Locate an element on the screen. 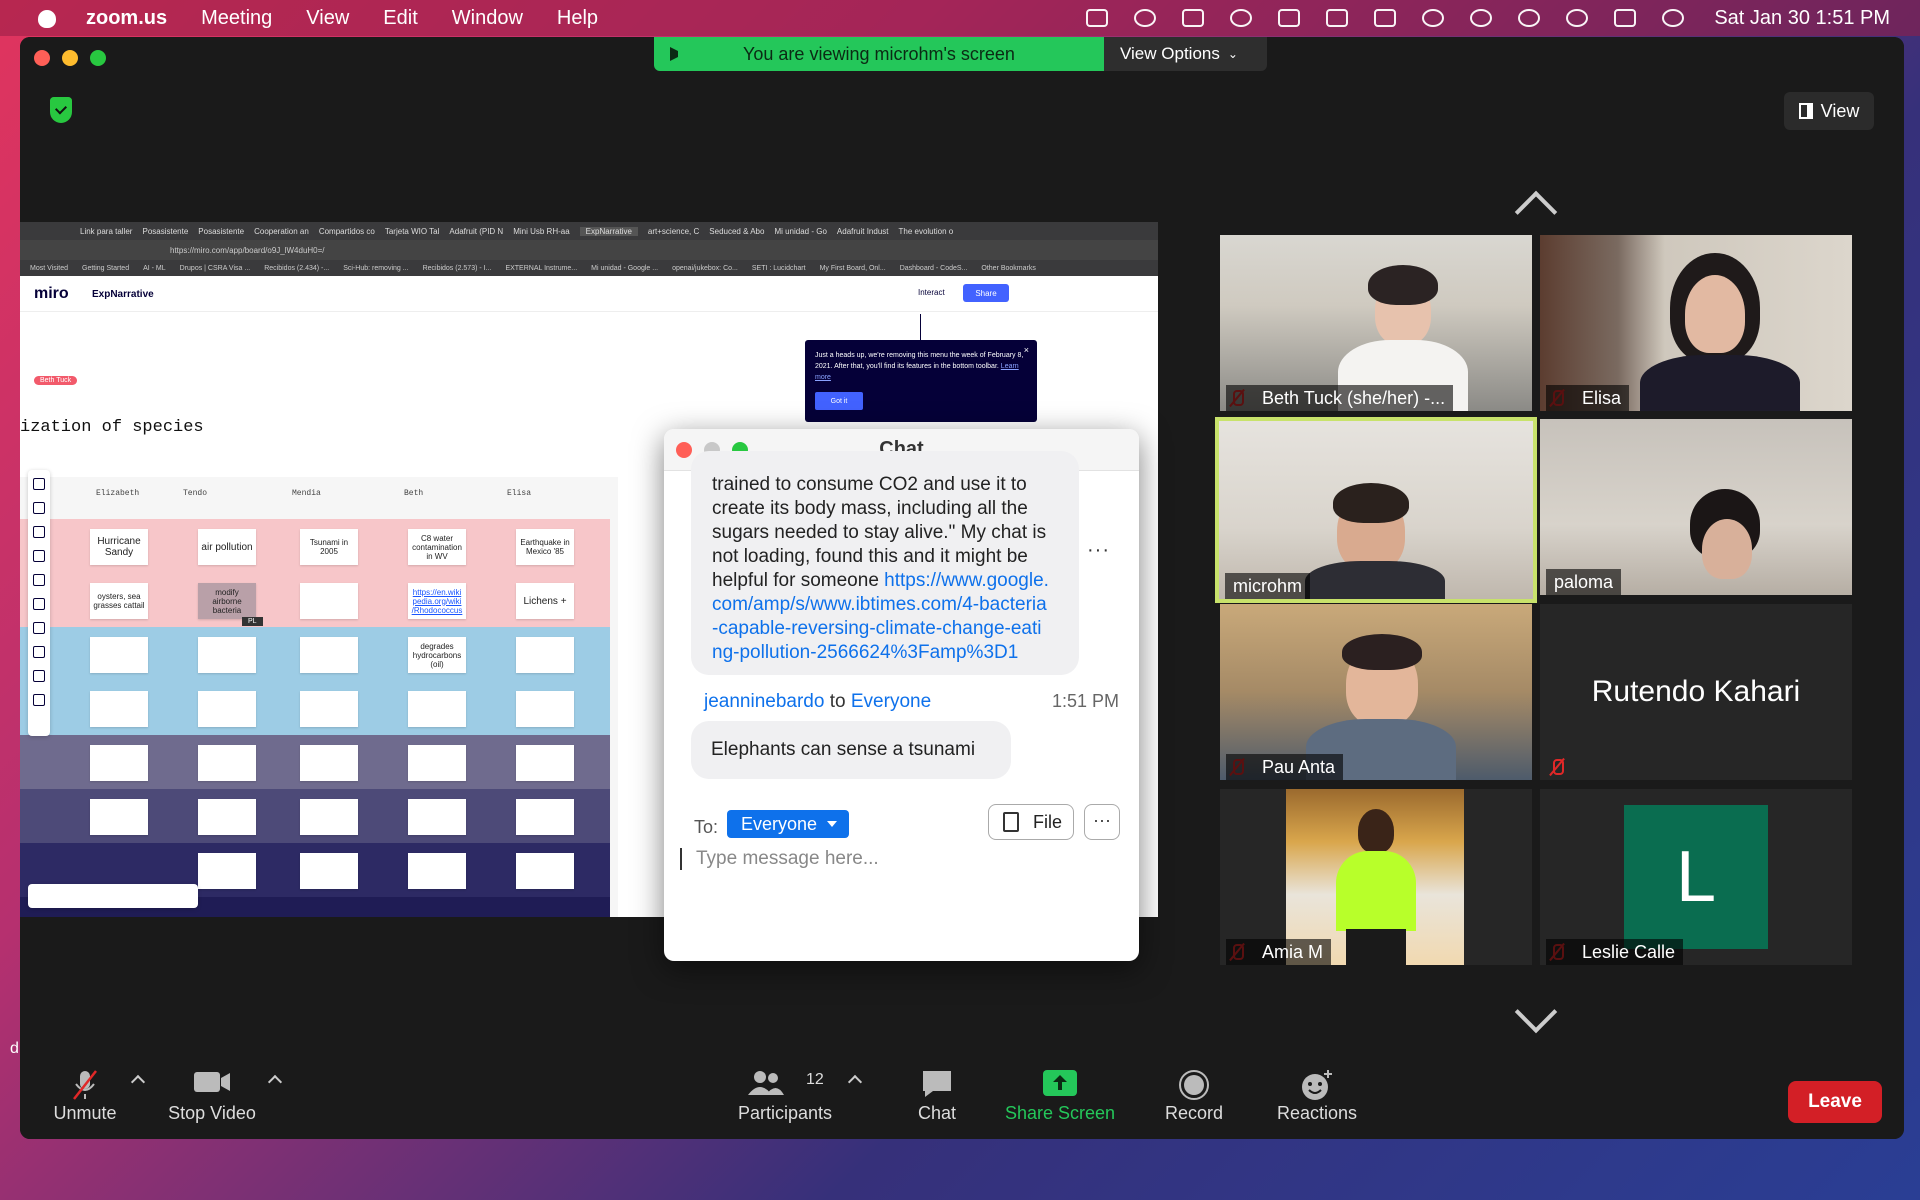  connector-tool-icon is located at coordinates (39, 604).